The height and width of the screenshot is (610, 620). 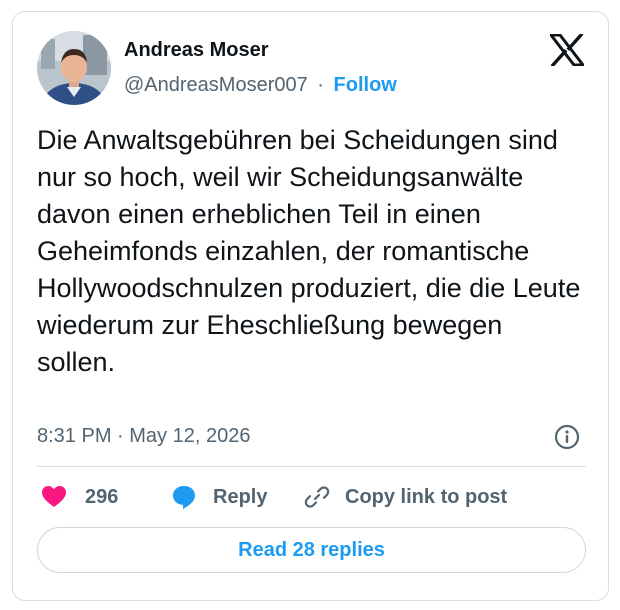 I want to click on copy-link-button: Copy link to post, so click(x=405, y=497).